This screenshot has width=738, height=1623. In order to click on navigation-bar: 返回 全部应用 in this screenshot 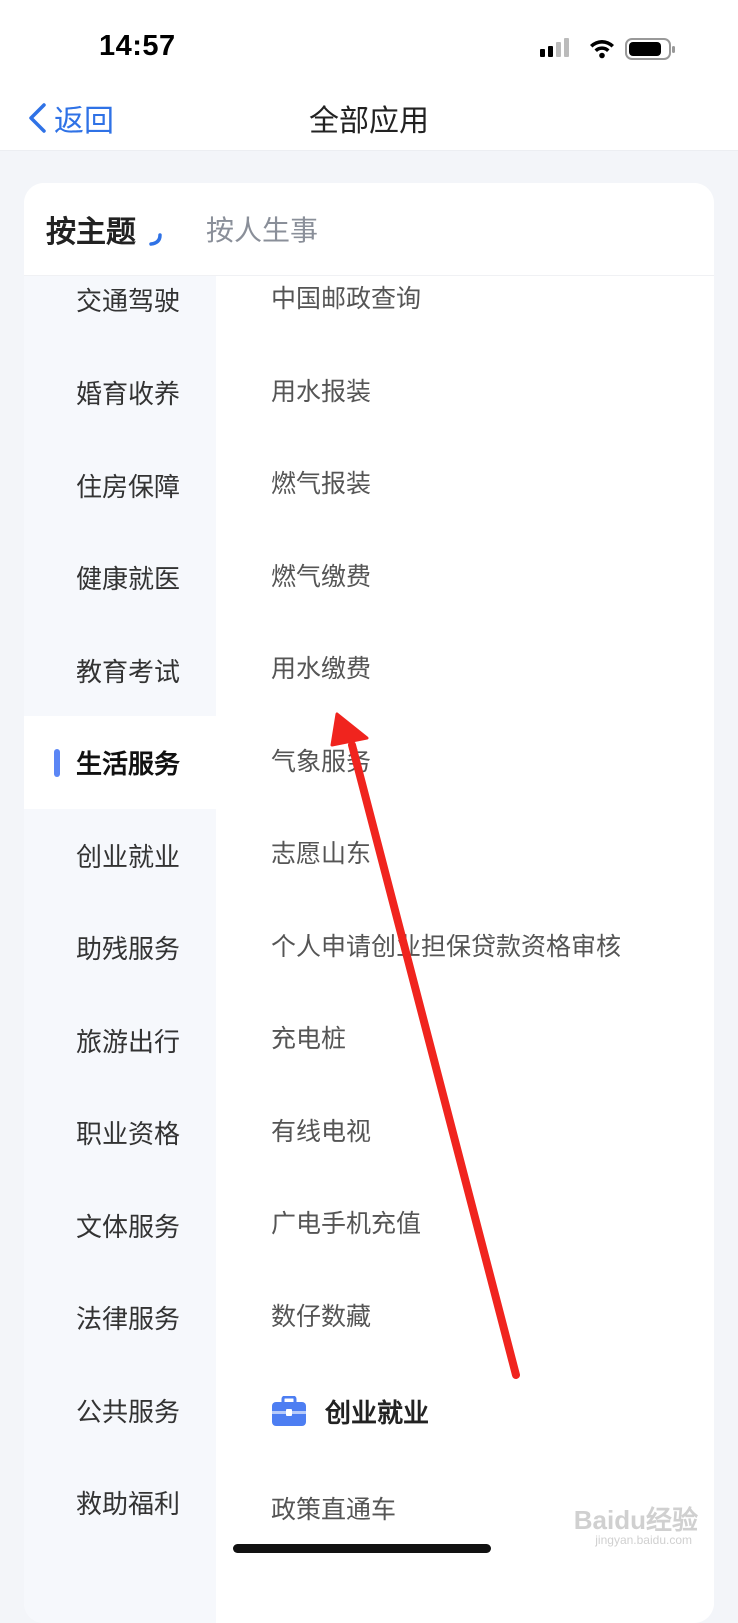, I will do `click(369, 120)`.